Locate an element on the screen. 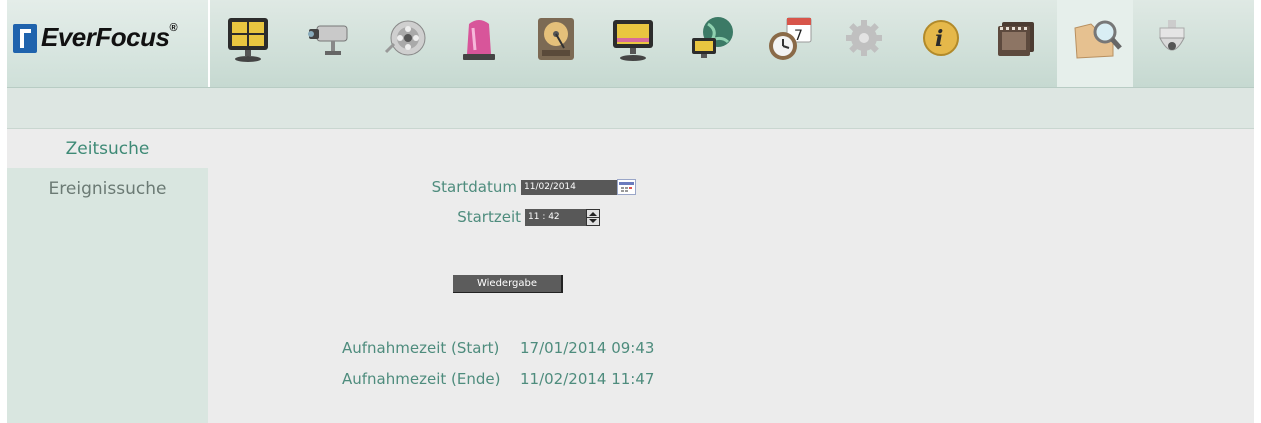 This screenshot has width=1261, height=423. start-time-field: 11 : 42 is located at coordinates (555, 217).